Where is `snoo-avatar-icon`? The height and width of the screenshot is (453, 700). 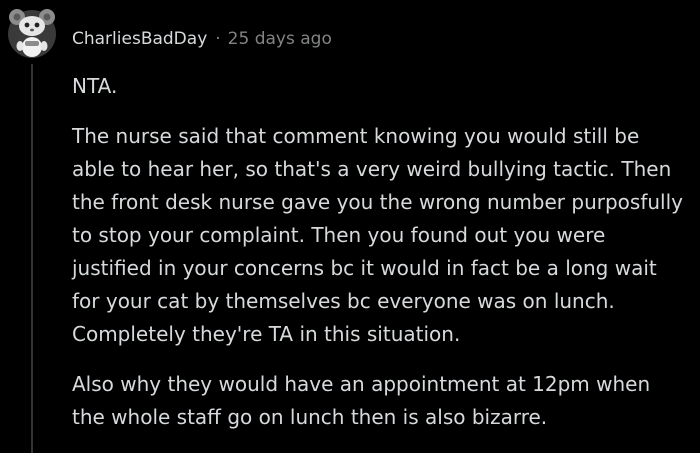
snoo-avatar-icon is located at coordinates (32, 32).